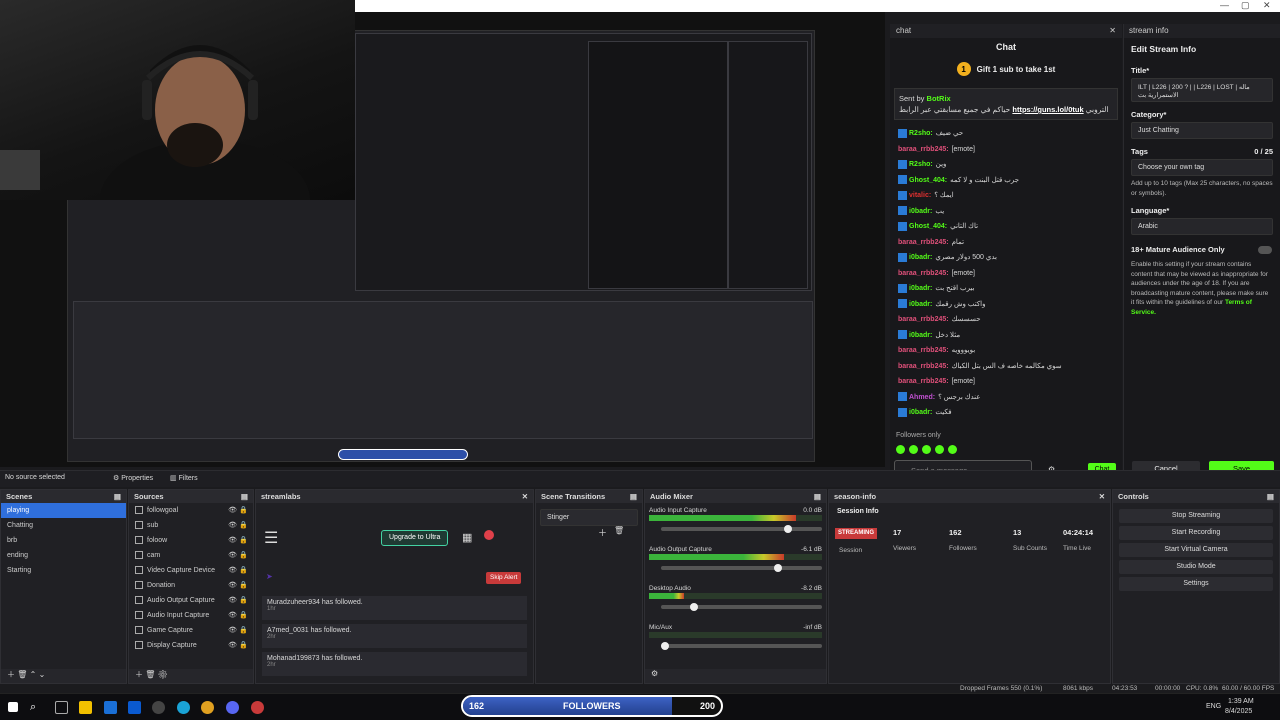 Image resolution: width=1280 pixels, height=720 pixels. Describe the element at coordinates (1047, 109) in the screenshot. I see `pinned-link: https://guns.lol/0tuk` at that location.